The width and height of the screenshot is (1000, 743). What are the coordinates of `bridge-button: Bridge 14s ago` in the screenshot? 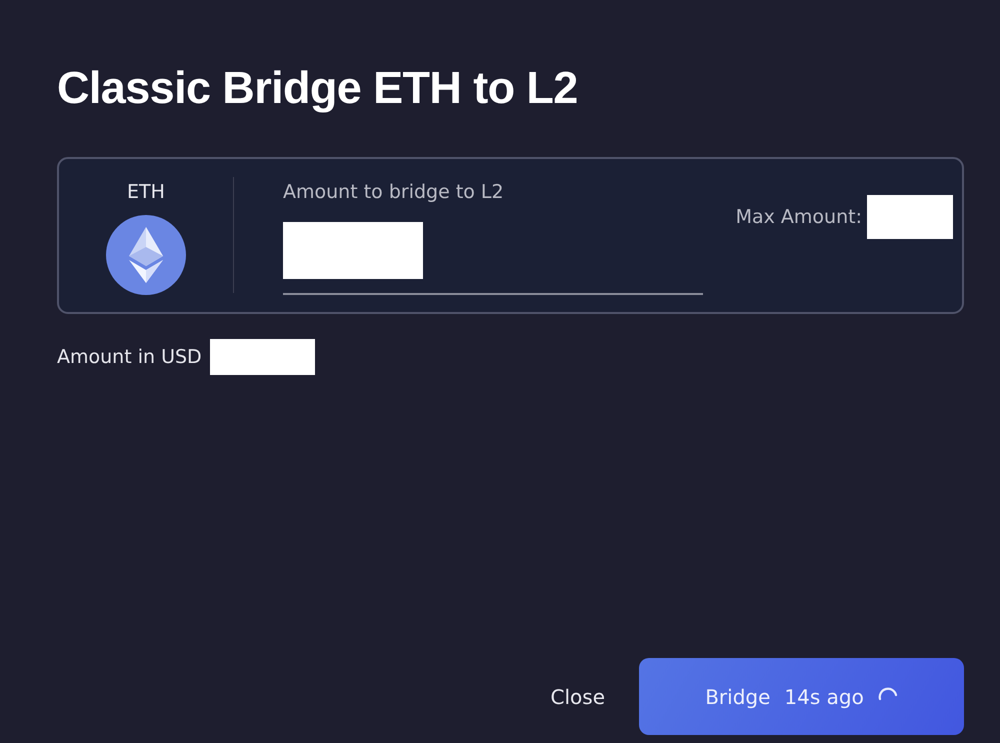 It's located at (801, 696).